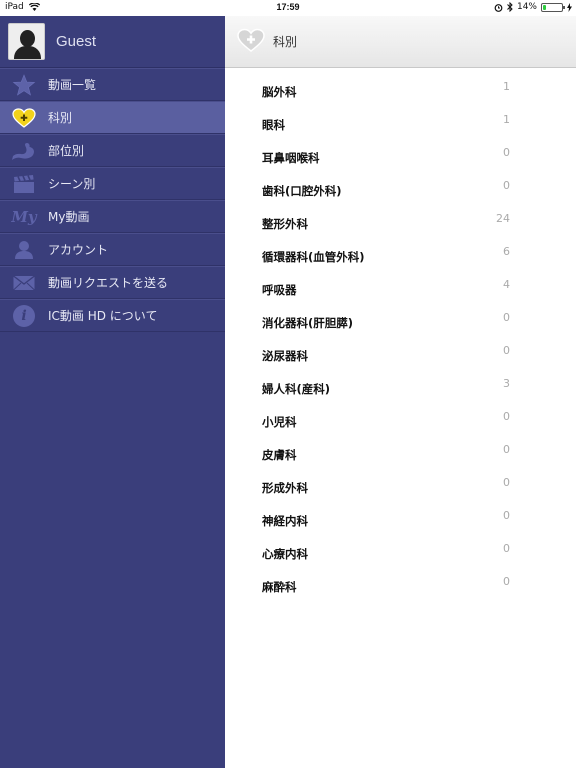 The width and height of the screenshot is (576, 768). I want to click on department-count: 24, so click(503, 218).